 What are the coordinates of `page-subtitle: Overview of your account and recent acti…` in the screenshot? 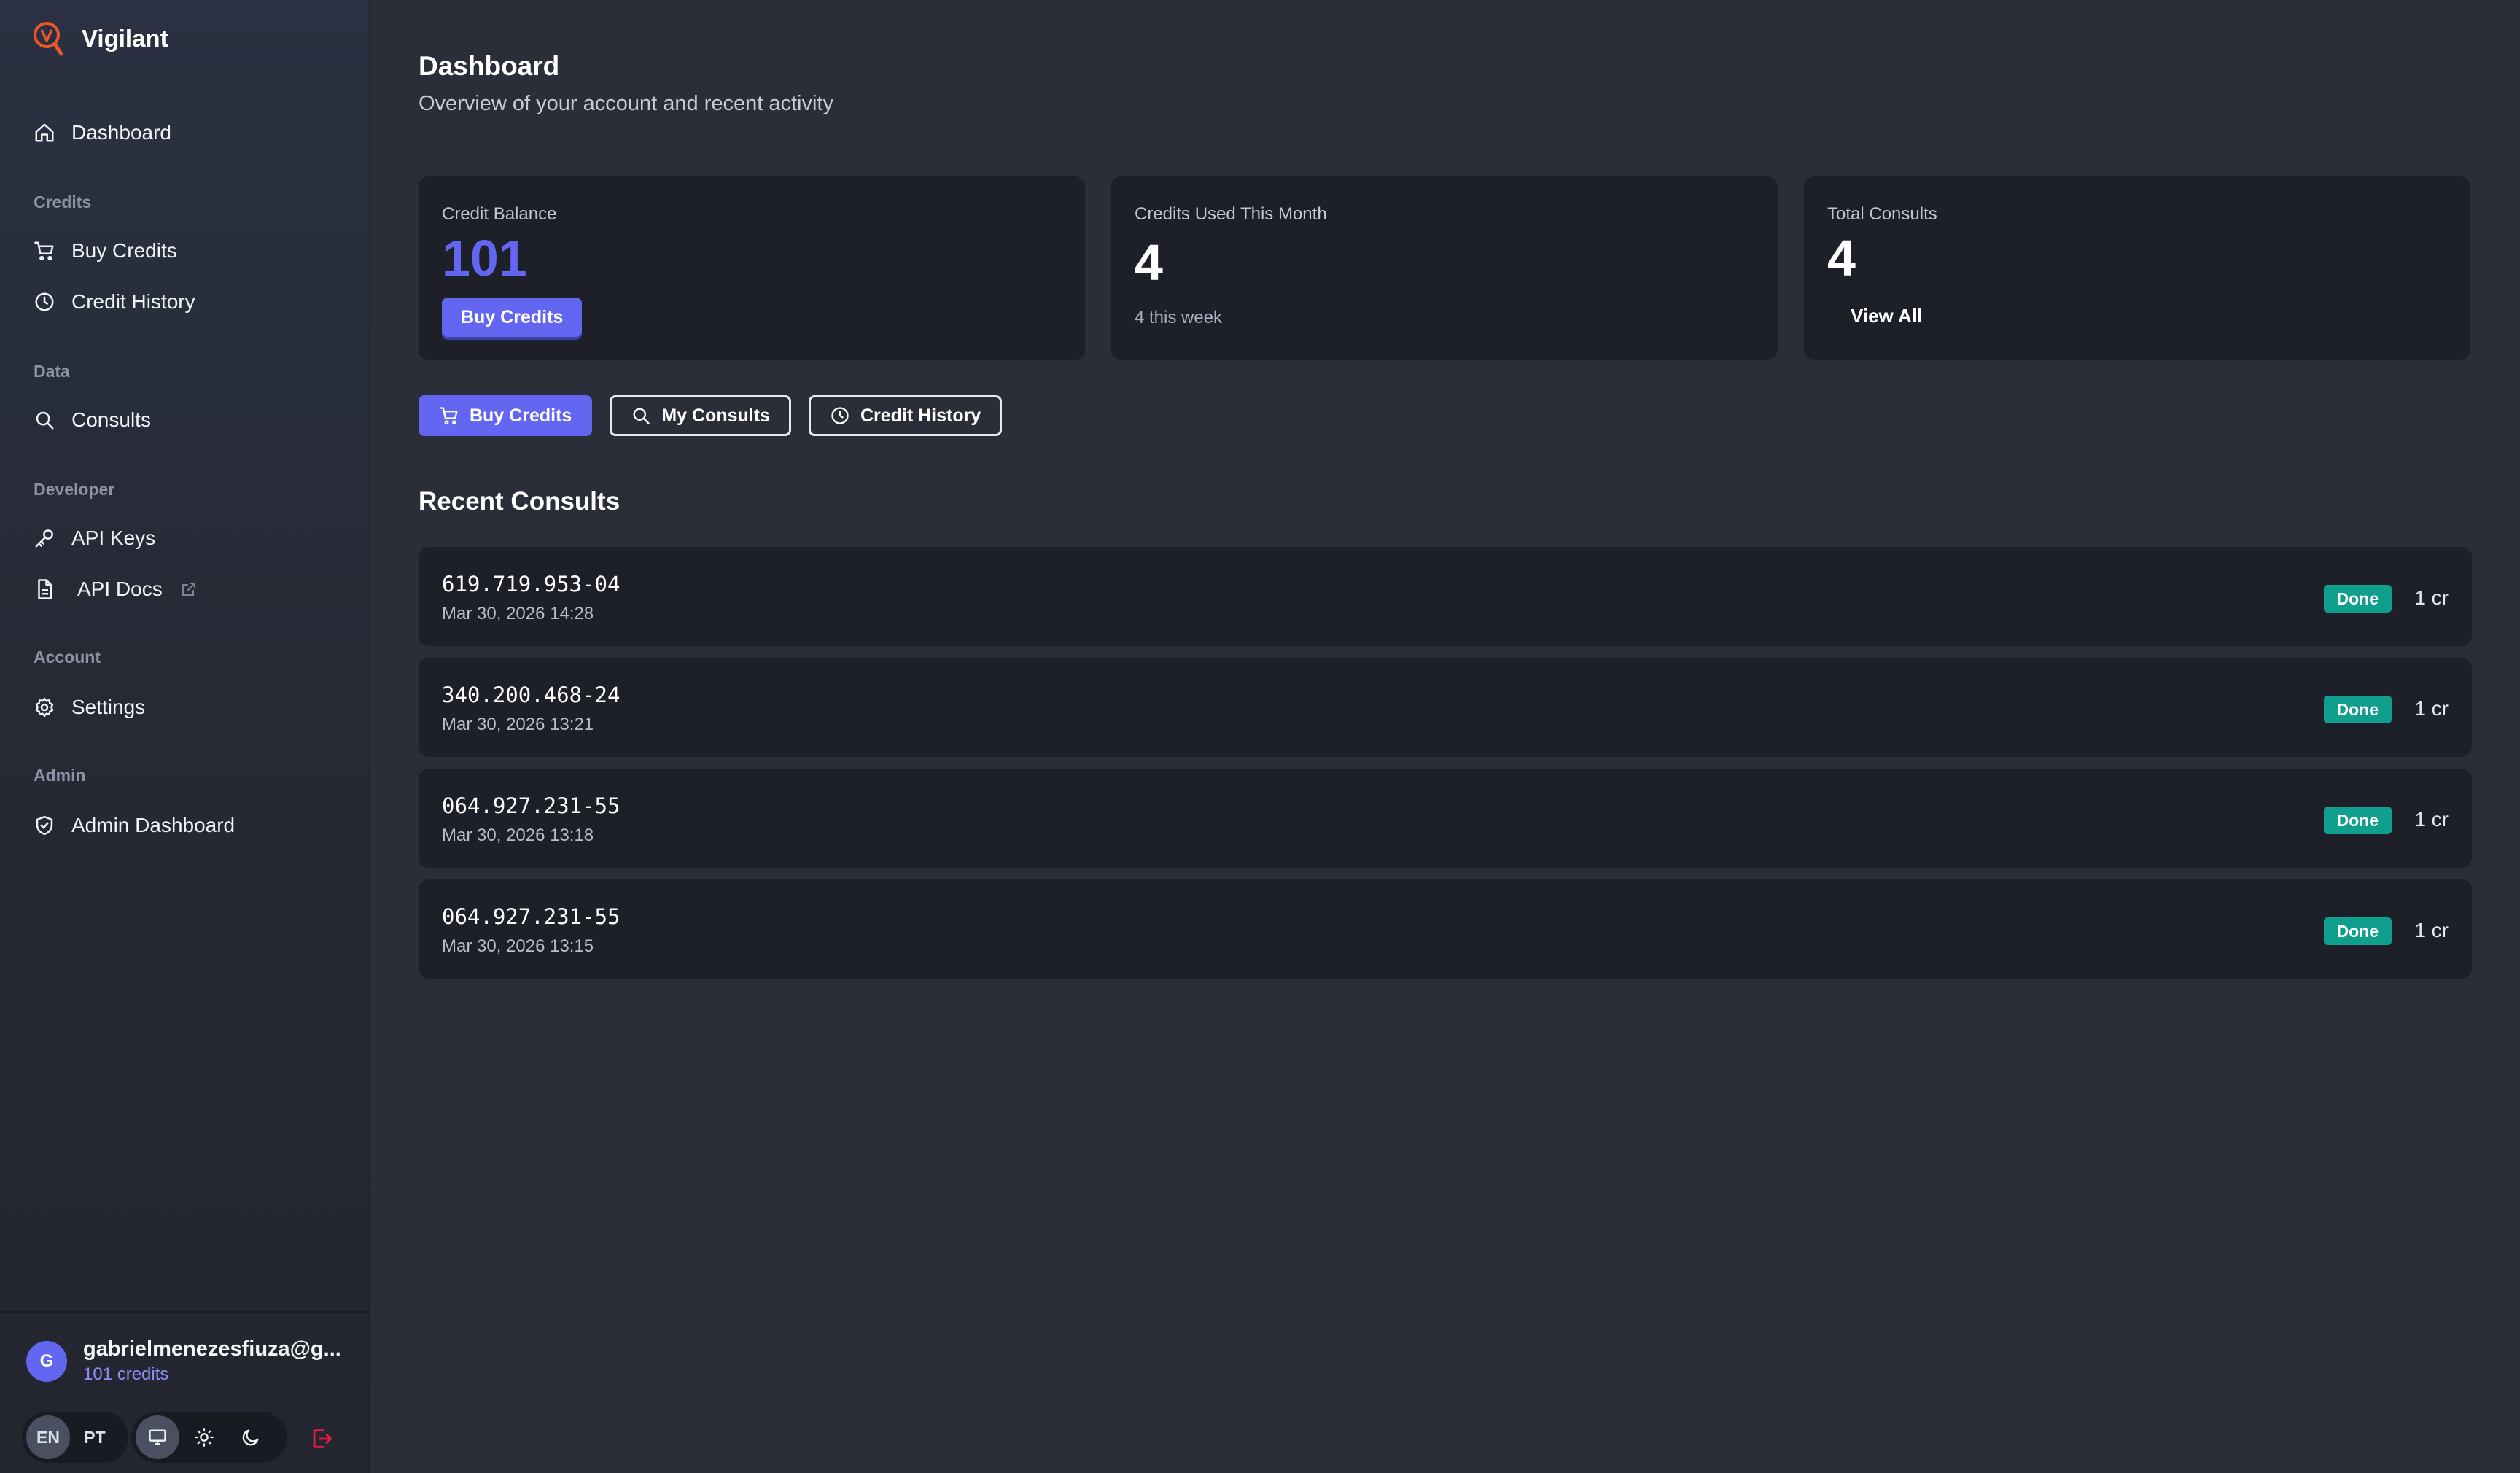 It's located at (626, 103).